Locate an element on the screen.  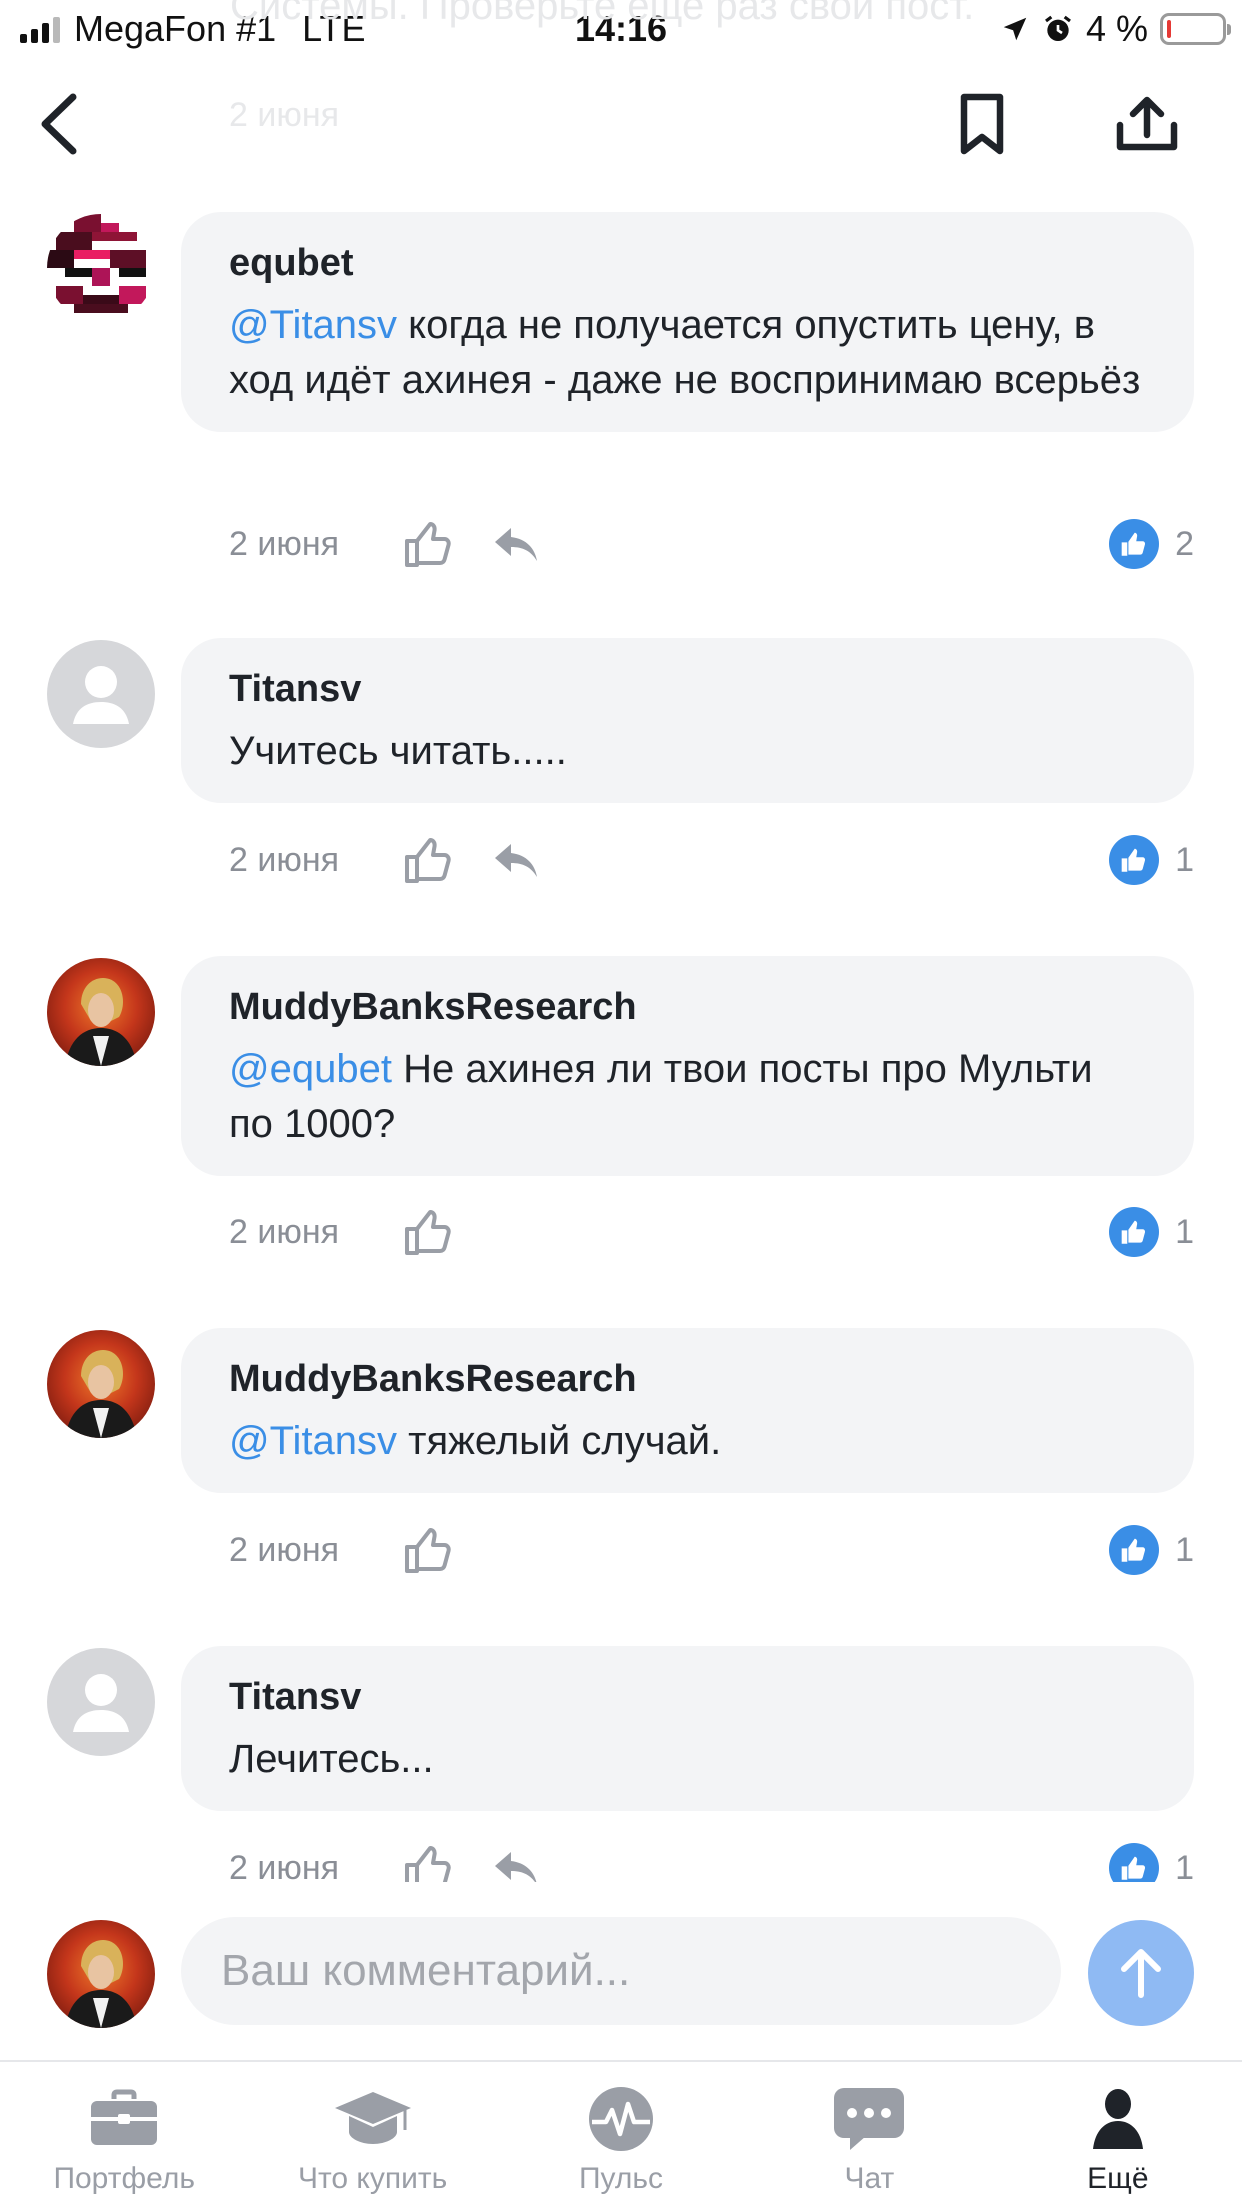
tab-portfolio: Портфель is located at coordinates (124, 2135).